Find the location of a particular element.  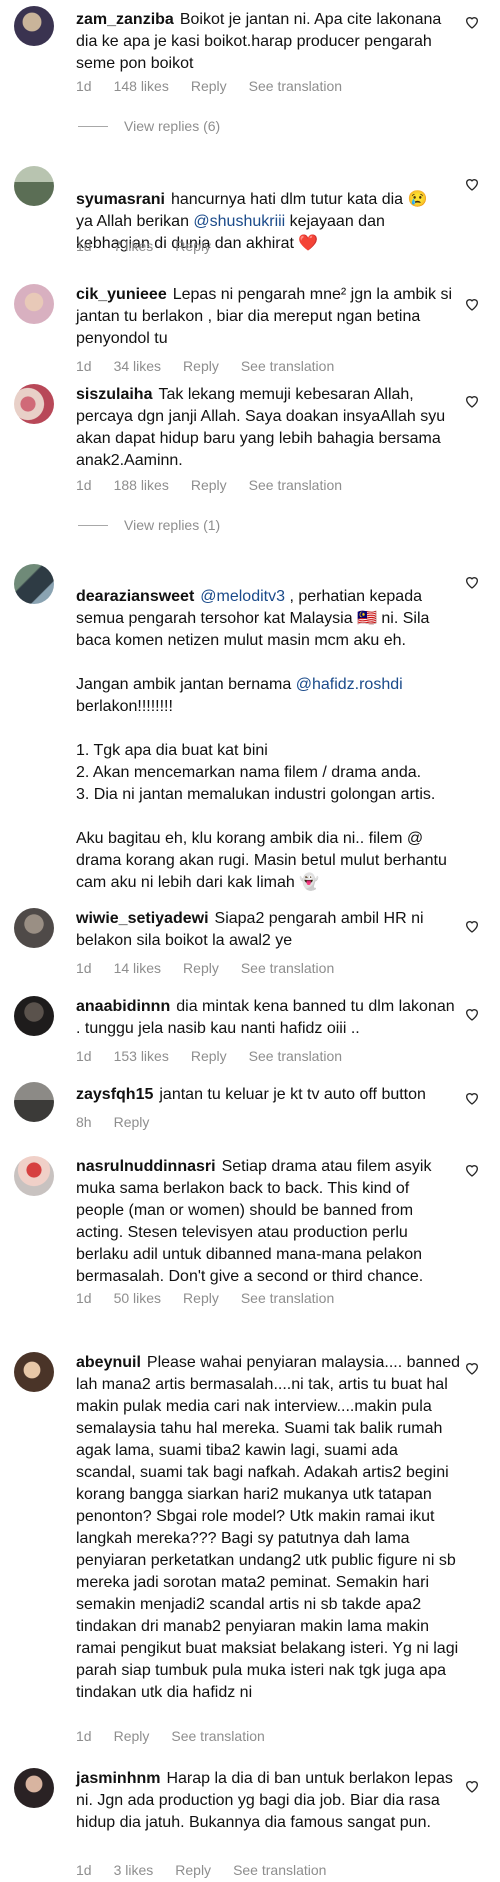

comment-username: abeynuil is located at coordinates (108, 1362).